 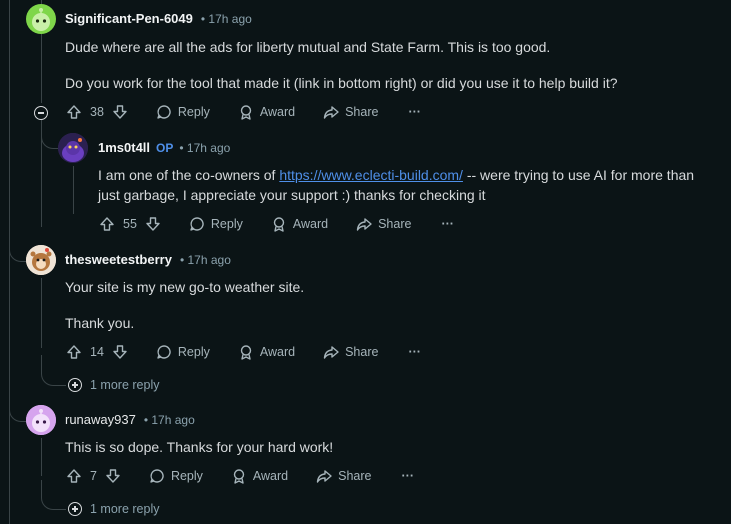 I want to click on vote-count: 14, so click(x=97, y=352).